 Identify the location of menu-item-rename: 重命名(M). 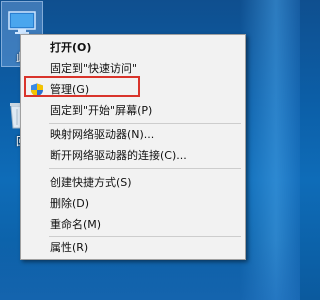
(133, 225).